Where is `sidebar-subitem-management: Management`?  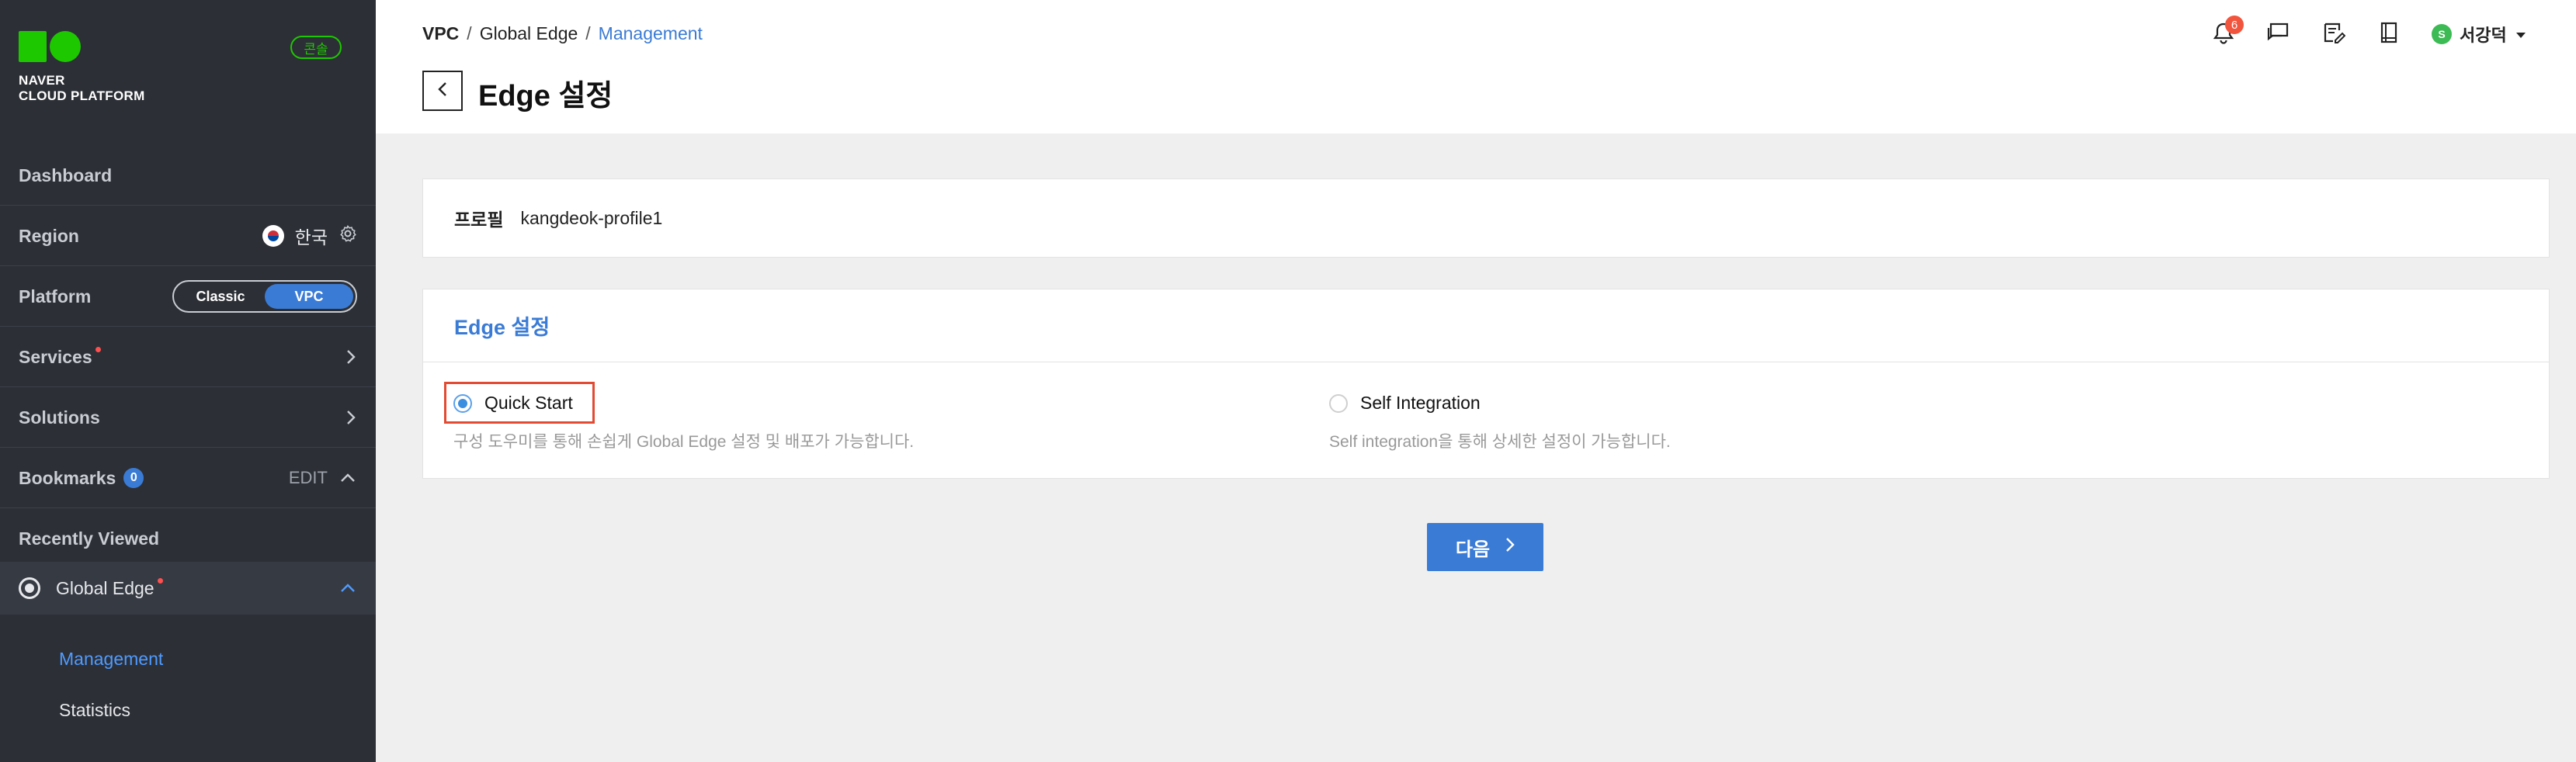 sidebar-subitem-management: Management is located at coordinates (111, 659).